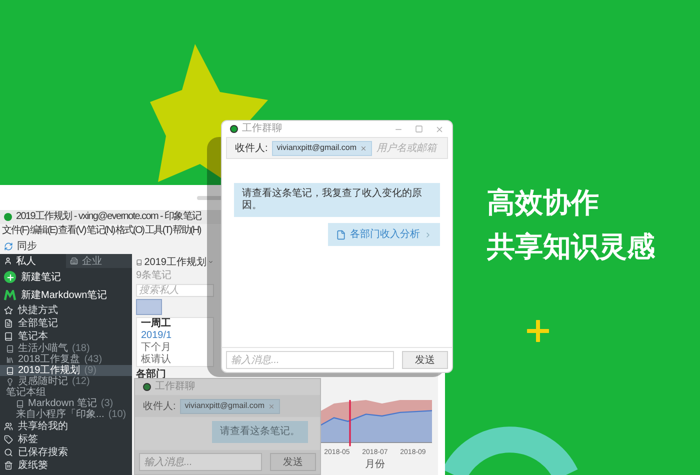  What do you see at coordinates (20, 246) in the screenshot?
I see `sync-button: 同步` at bounding box center [20, 246].